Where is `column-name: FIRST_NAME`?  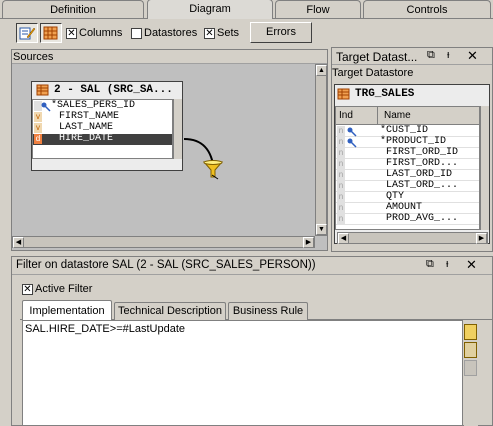 column-name: FIRST_NAME is located at coordinates (89, 116).